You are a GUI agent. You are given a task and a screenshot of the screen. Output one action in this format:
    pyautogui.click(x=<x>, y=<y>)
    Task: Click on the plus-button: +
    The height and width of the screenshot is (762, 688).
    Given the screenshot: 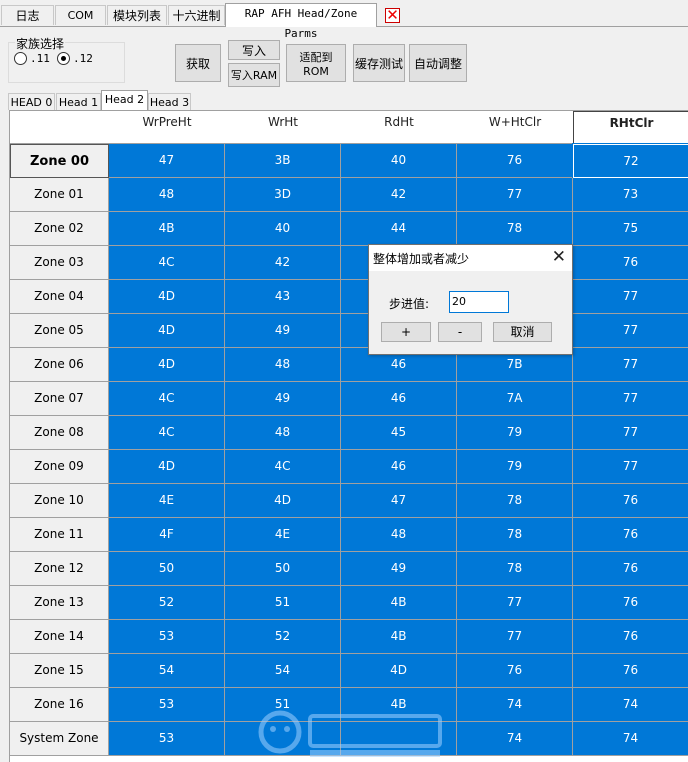 What is the action you would take?
    pyautogui.click(x=406, y=332)
    